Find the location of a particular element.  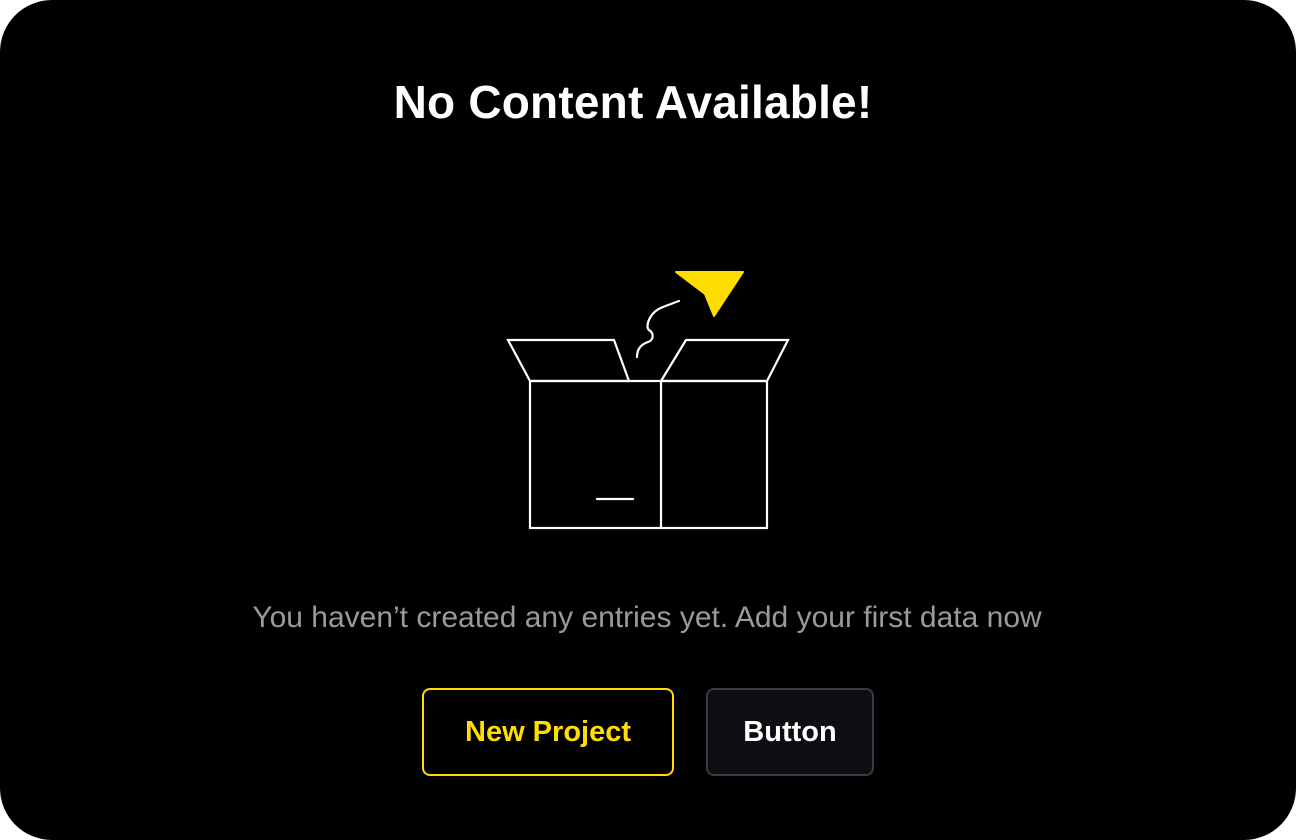

secondary-button-label: Button is located at coordinates (790, 731).